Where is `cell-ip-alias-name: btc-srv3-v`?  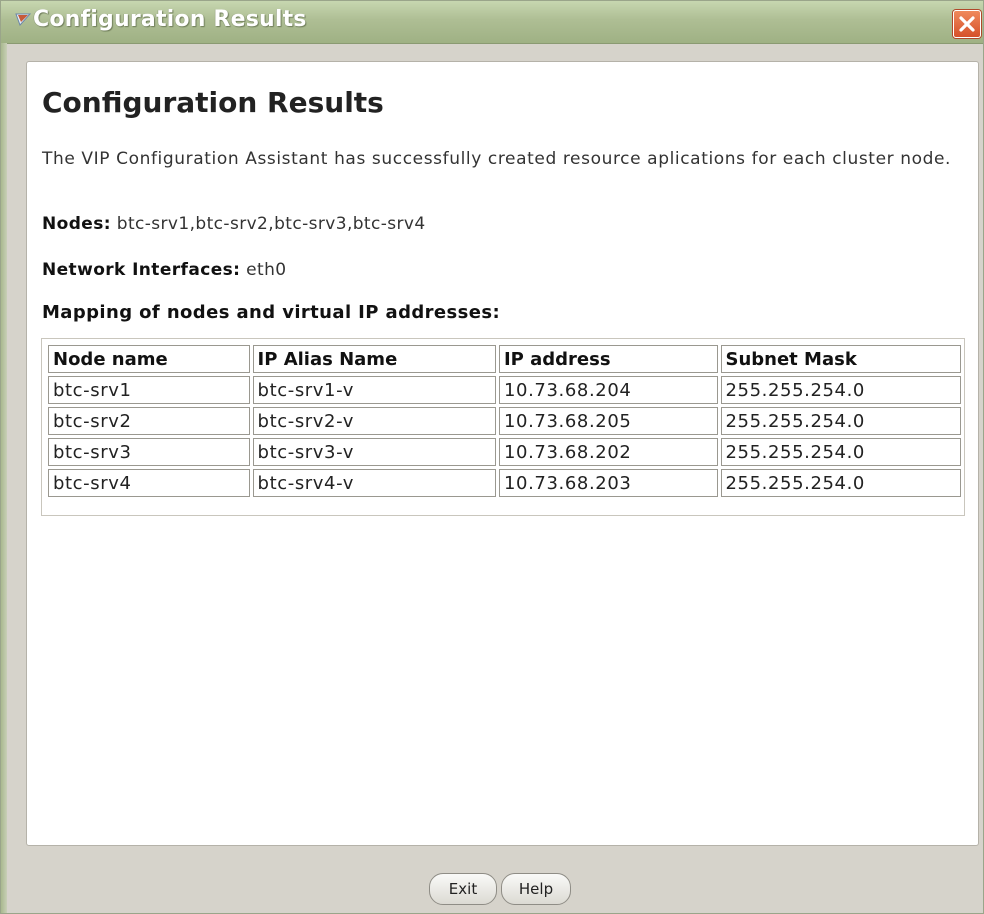 cell-ip-alias-name: btc-srv3-v is located at coordinates (374, 452).